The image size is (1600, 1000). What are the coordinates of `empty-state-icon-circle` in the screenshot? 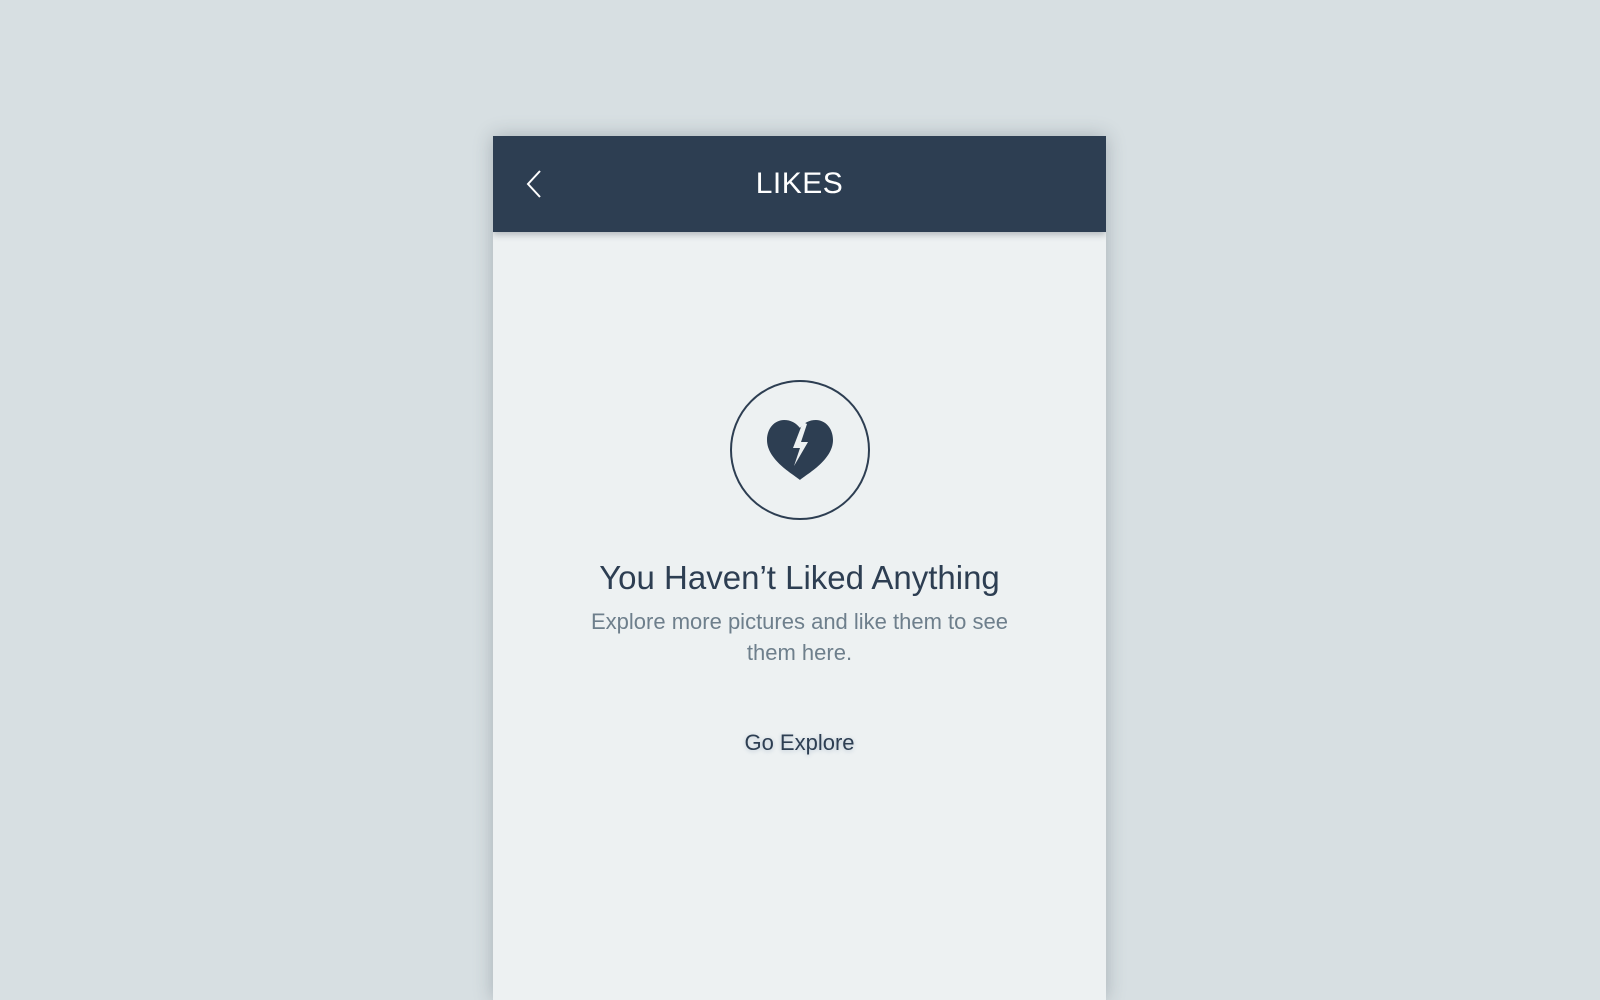 It's located at (799, 450).